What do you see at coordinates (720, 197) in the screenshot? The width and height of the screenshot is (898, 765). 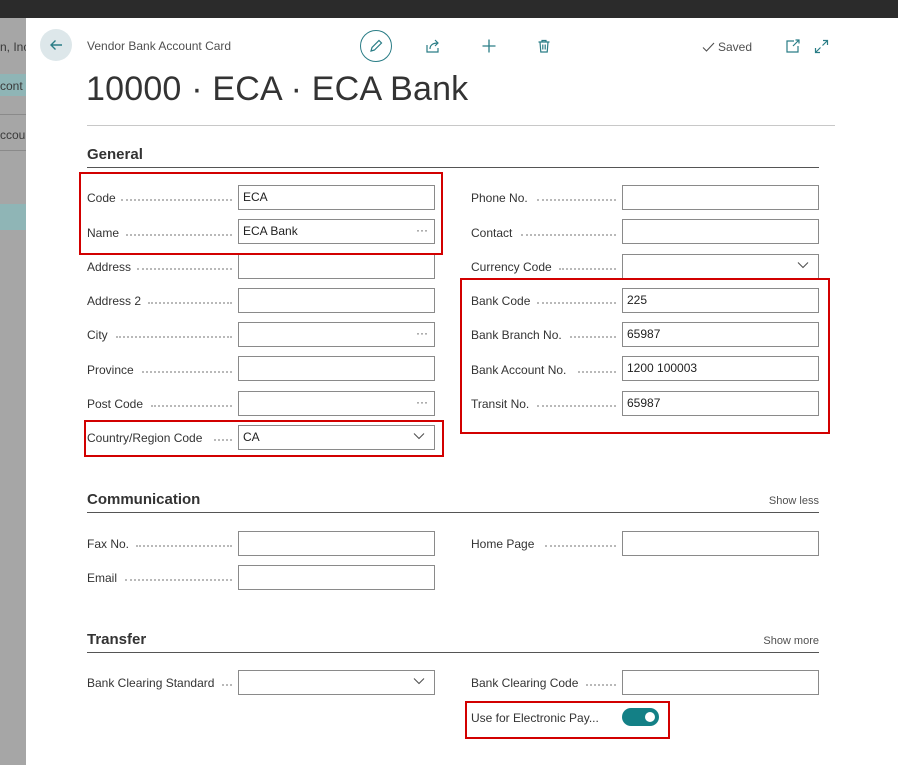 I see `phone-no-field` at bounding box center [720, 197].